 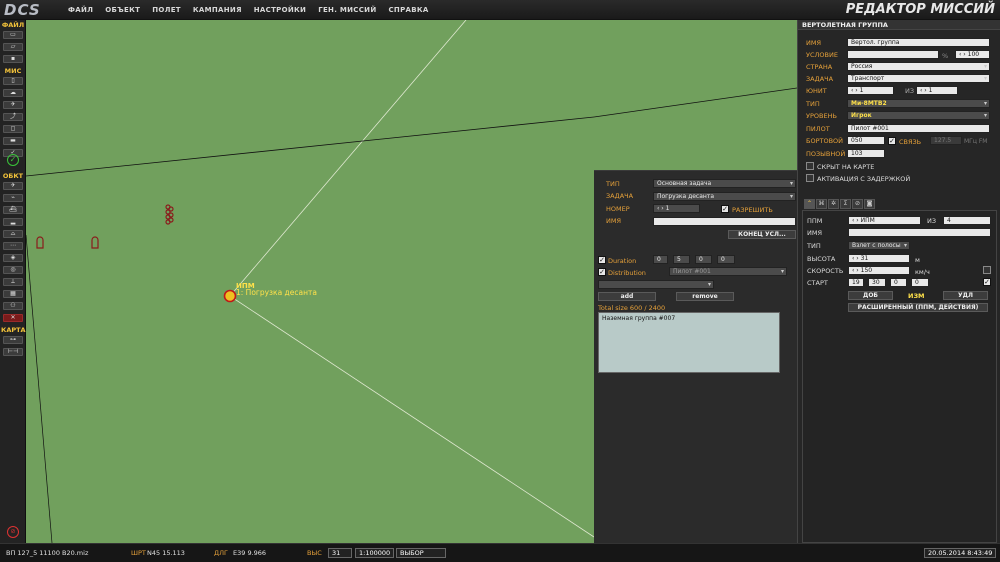 I want to click on tab-camera-icon: ◙, so click(x=869, y=204).